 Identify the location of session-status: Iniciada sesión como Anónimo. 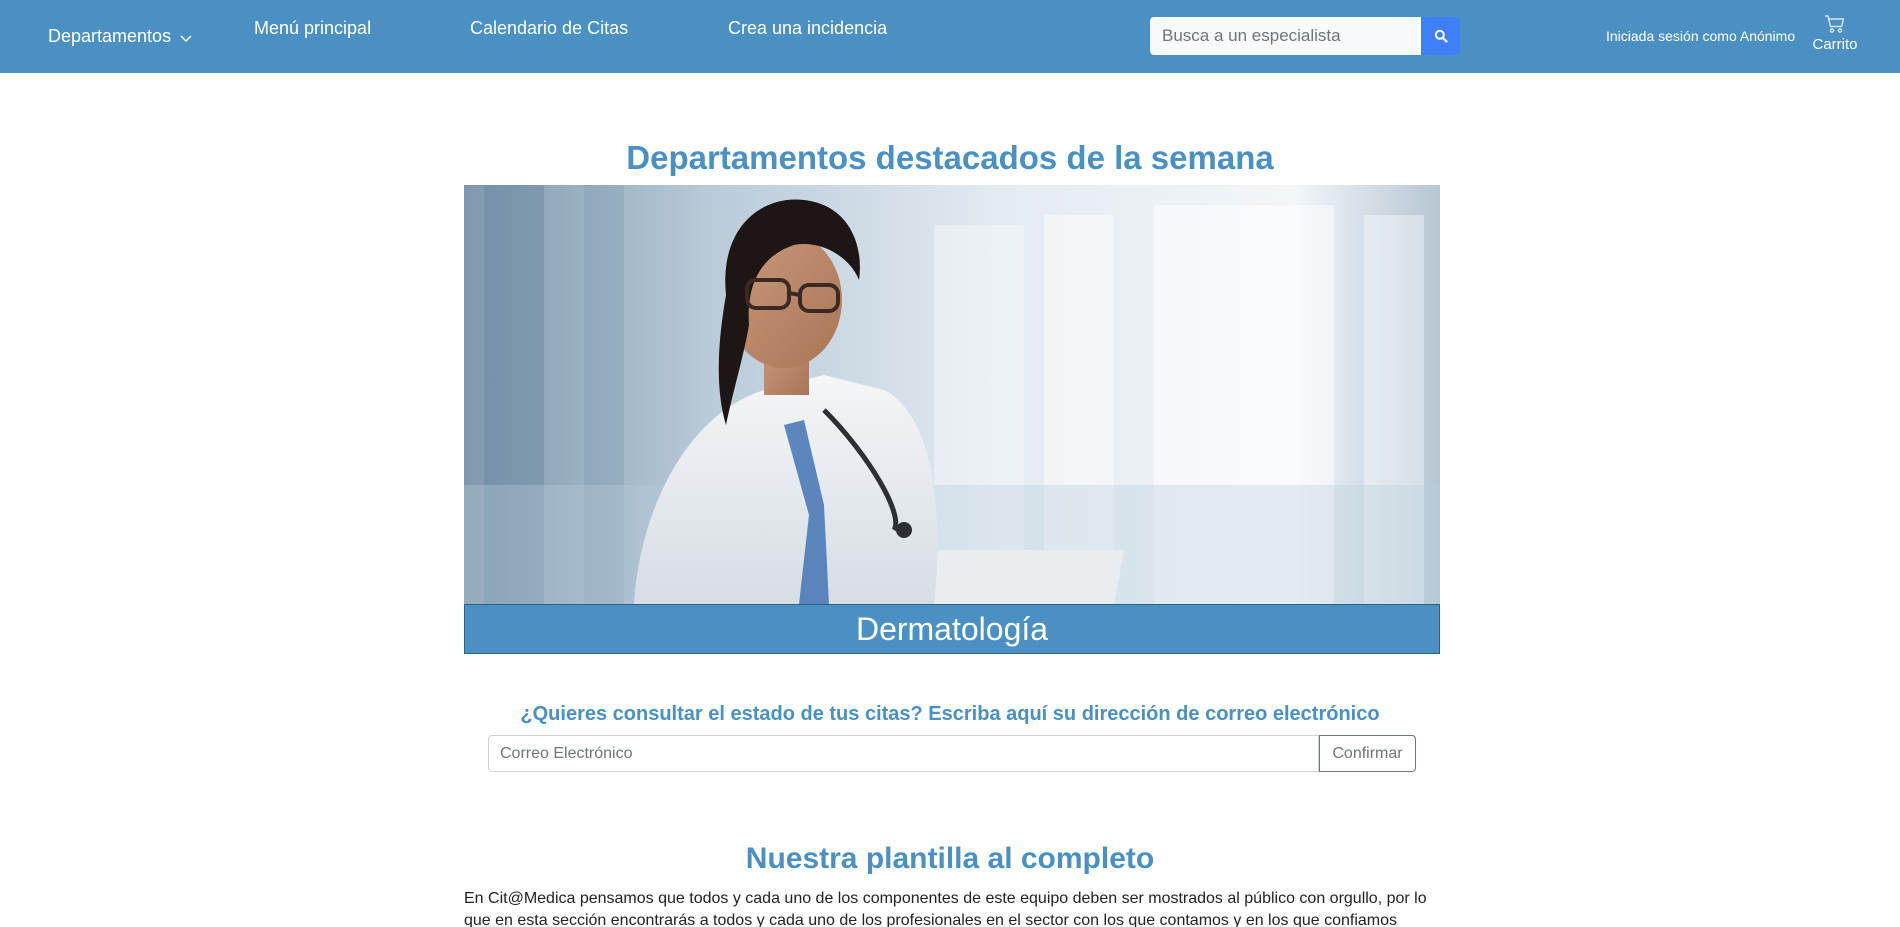
(1701, 36).